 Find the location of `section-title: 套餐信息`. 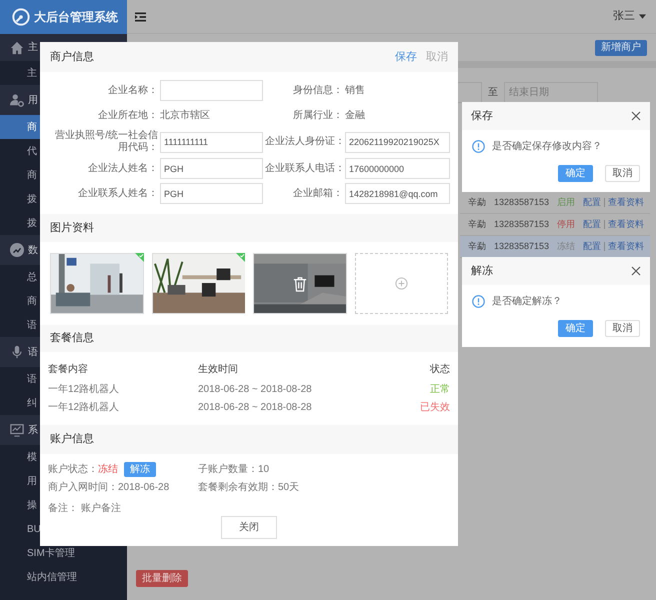

section-title: 套餐信息 is located at coordinates (72, 338).